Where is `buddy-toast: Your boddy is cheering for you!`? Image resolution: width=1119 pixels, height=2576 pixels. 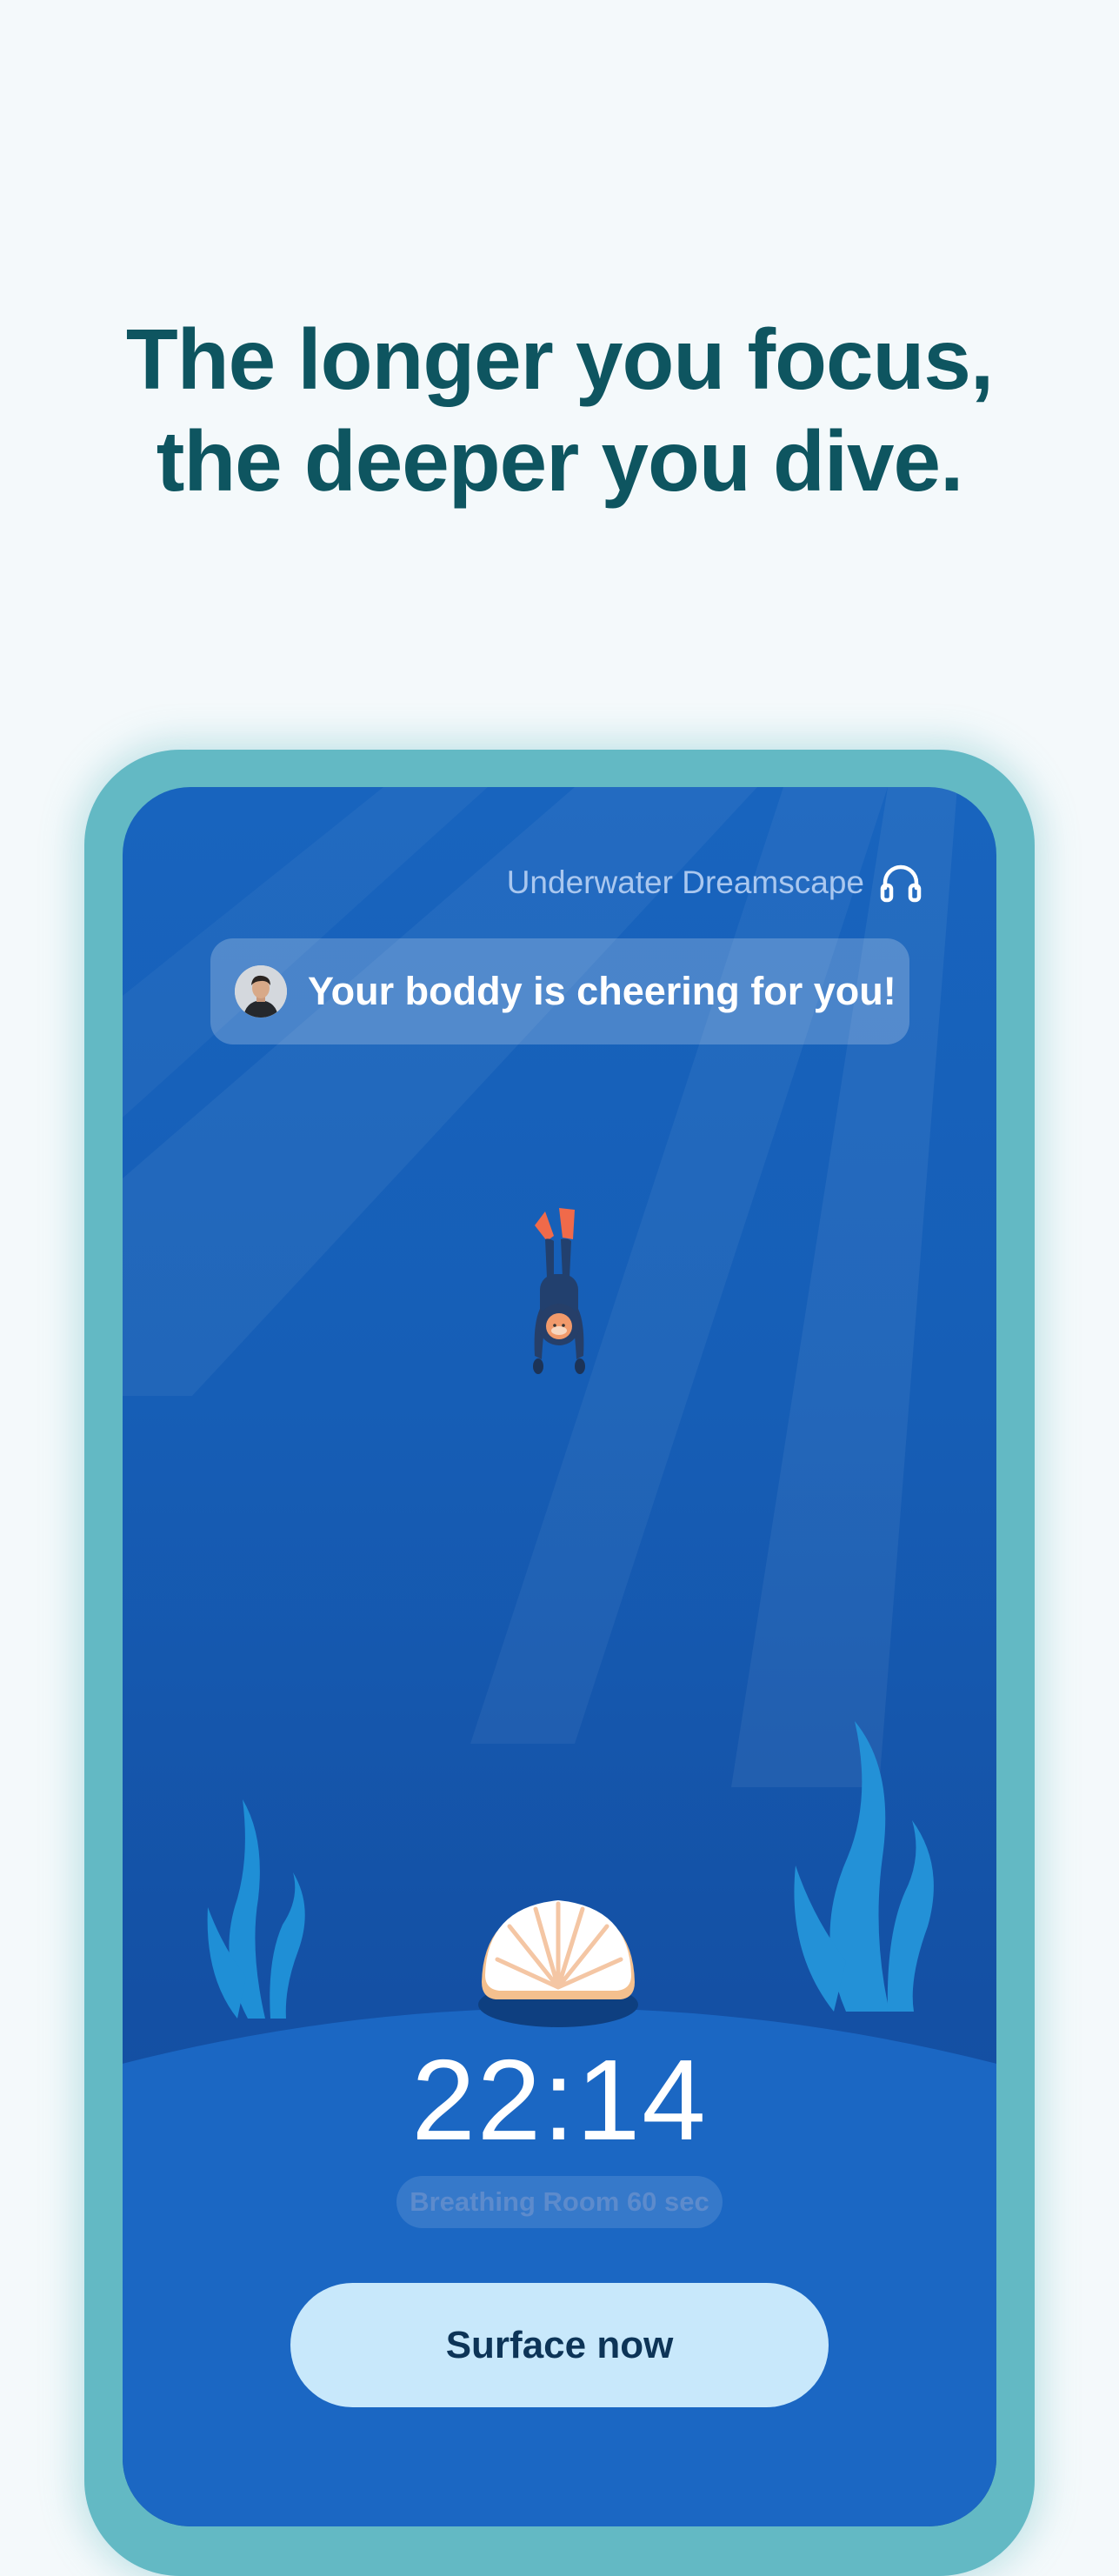 buddy-toast: Your boddy is cheering for you! is located at coordinates (559, 991).